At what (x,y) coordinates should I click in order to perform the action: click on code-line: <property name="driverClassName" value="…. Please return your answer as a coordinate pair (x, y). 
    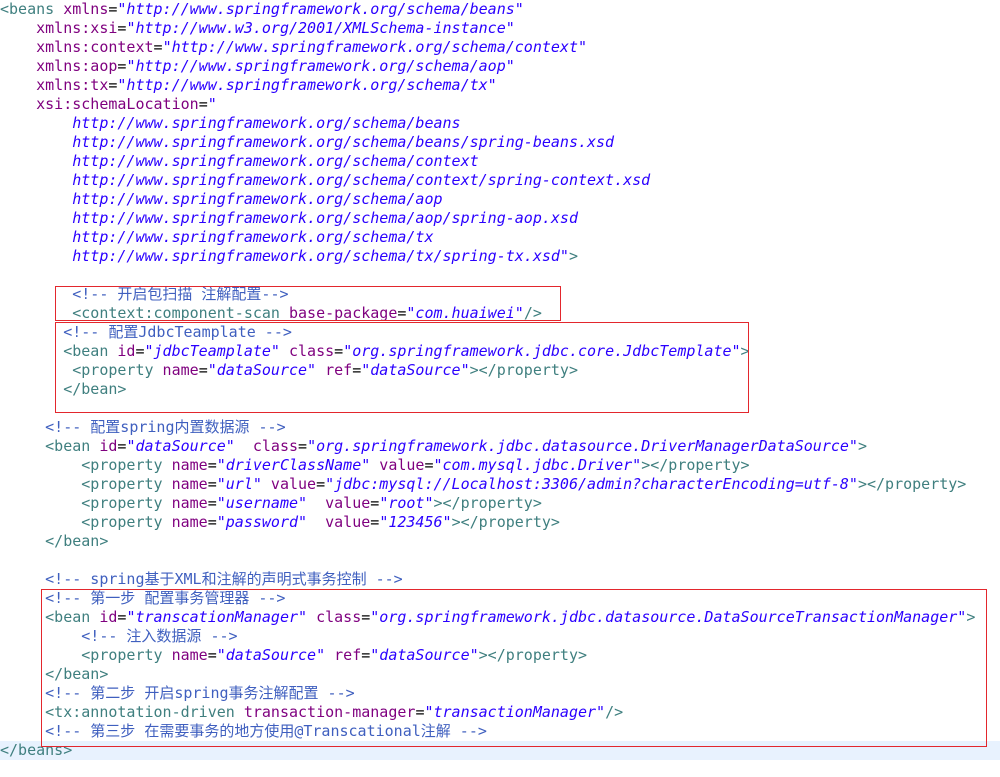
    Looking at the image, I should click on (375, 465).